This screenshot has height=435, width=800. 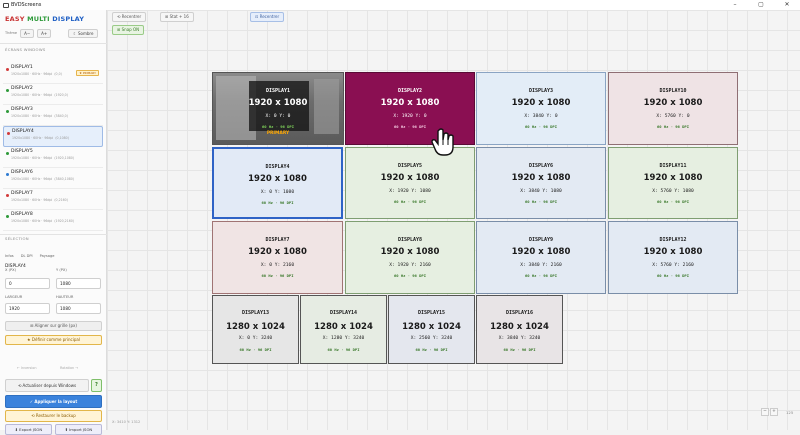 I want to click on snap-toggle-button: ⊞ Snap ON, so click(x=128, y=30).